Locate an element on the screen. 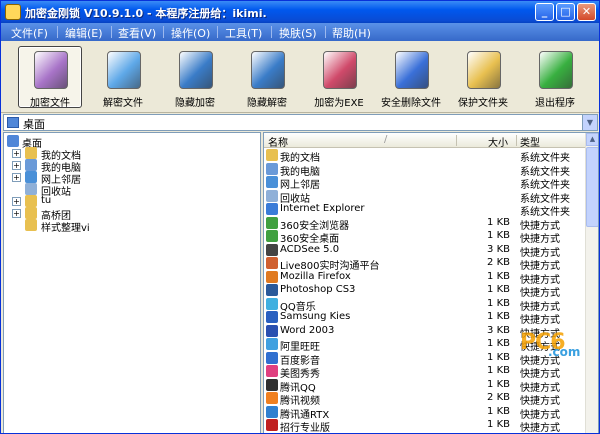 Image resolution: width=600 pixels, height=434 pixels. menu-operate: 操作(O) is located at coordinates (190, 33).